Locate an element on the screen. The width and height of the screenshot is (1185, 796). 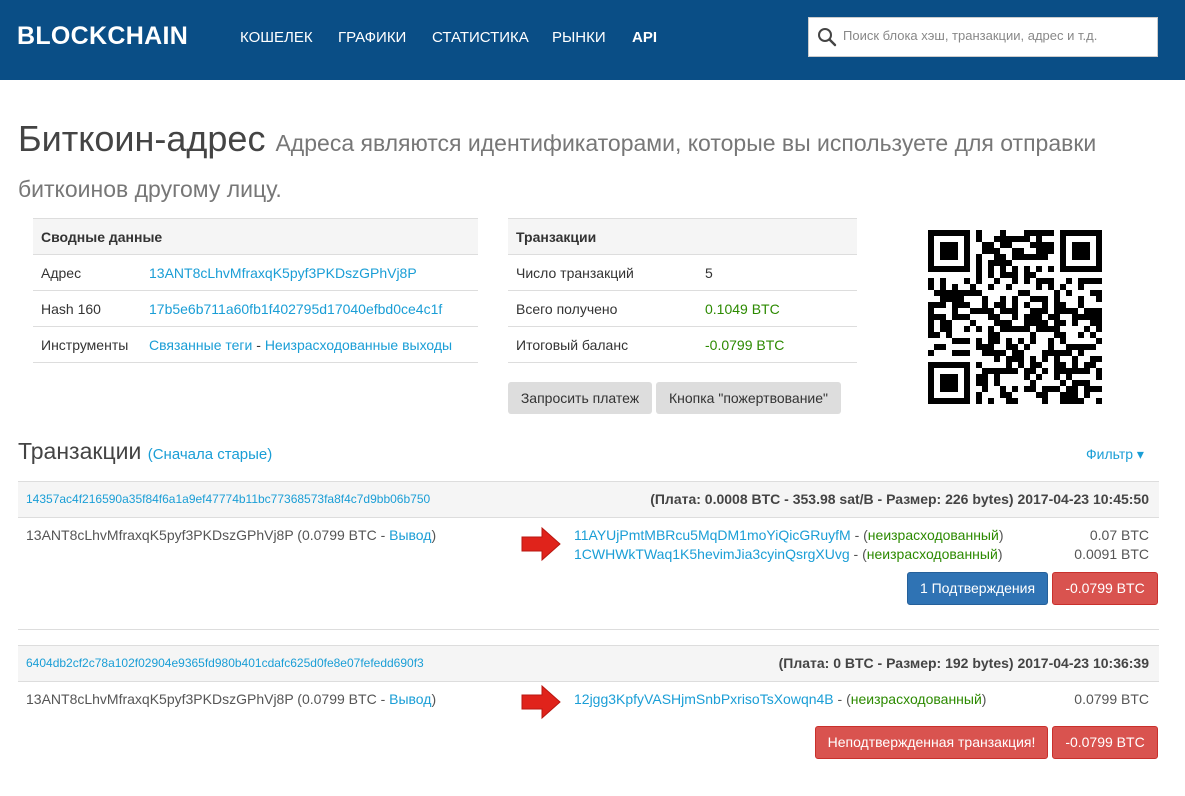
tx-output-amount: 0.0799 BTC is located at coordinates (1111, 699).